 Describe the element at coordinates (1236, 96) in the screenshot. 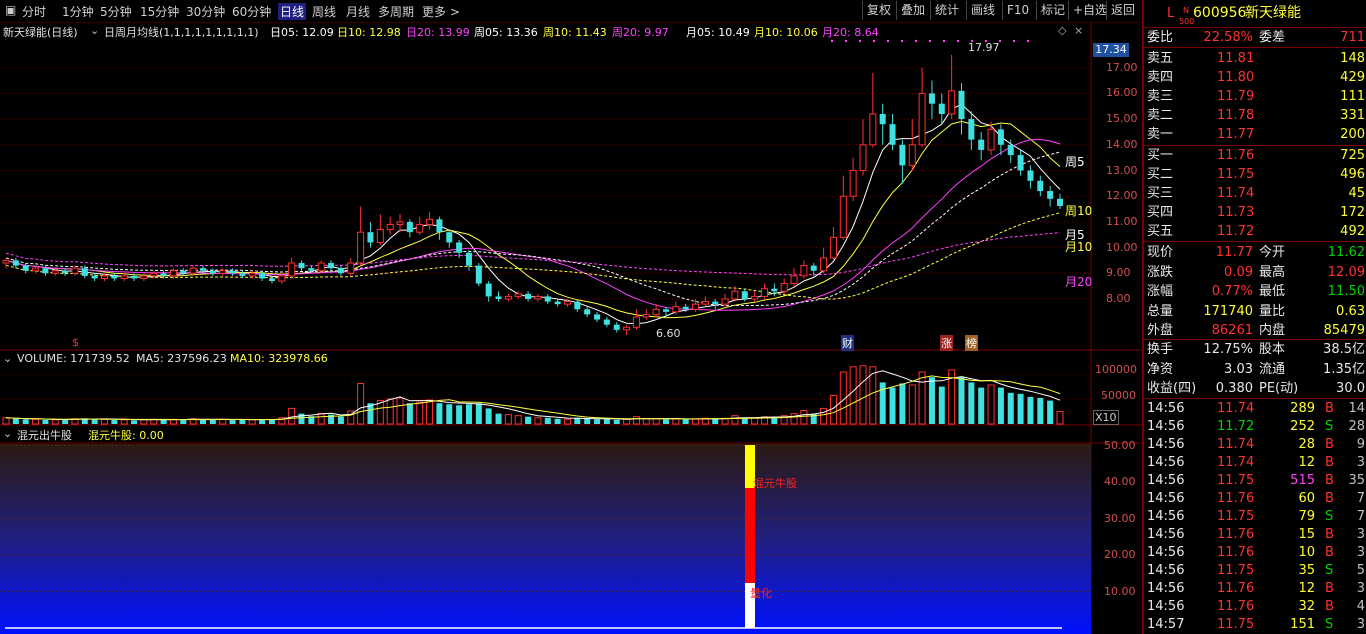

I see `ask-price: 11.79` at that location.